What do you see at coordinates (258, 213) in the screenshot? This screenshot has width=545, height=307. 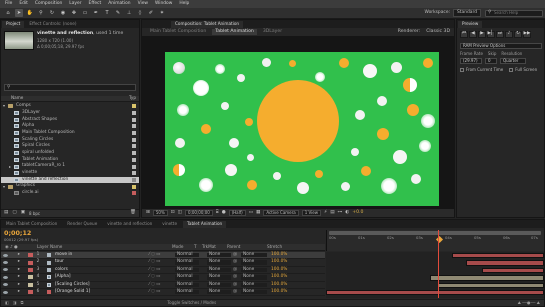 I see `transparency-grid-icon: ▦` at bounding box center [258, 213].